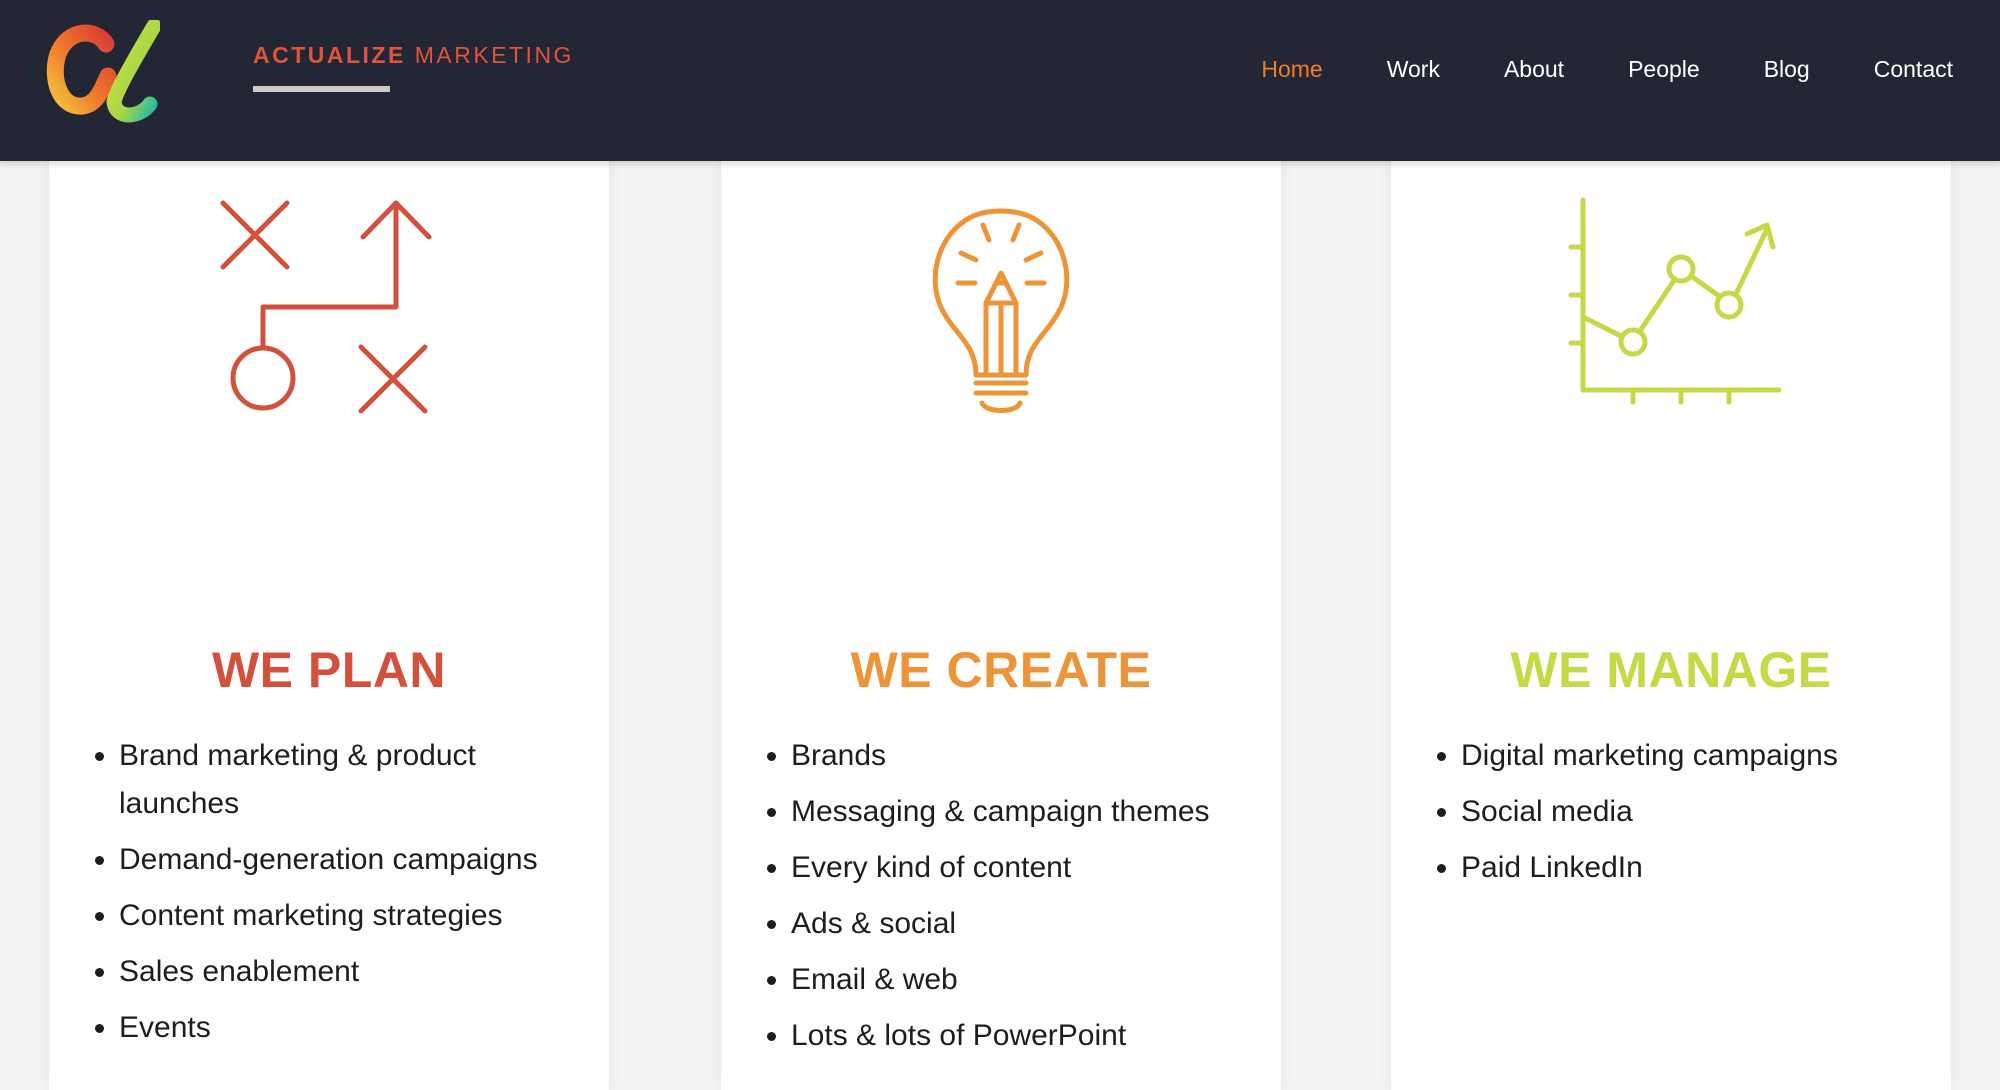  What do you see at coordinates (321, 89) in the screenshot?
I see `brand-underline` at bounding box center [321, 89].